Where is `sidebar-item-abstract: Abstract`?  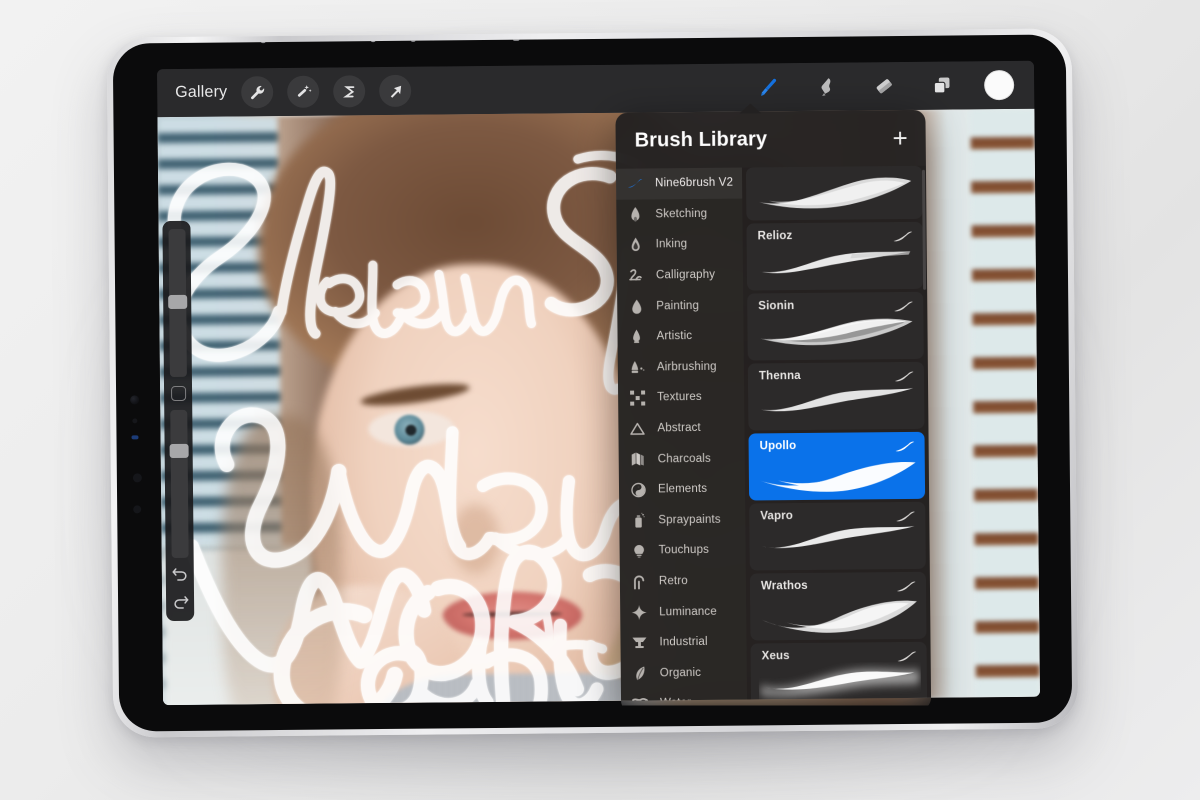 sidebar-item-abstract: Abstract is located at coordinates (681, 428).